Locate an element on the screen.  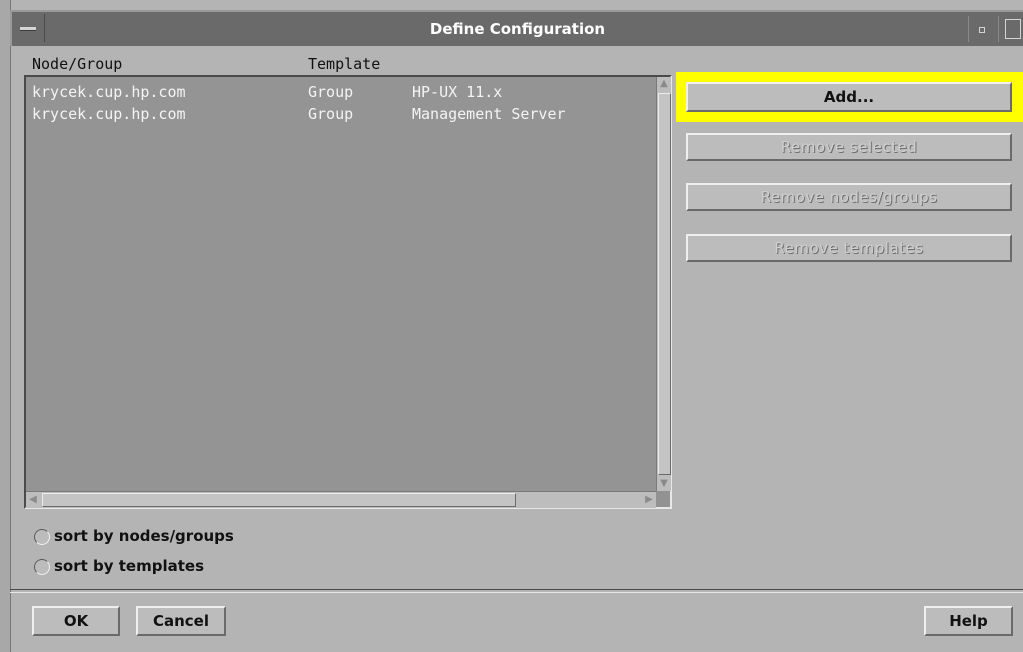
horizontal-scroll-thumb is located at coordinates (279, 500).